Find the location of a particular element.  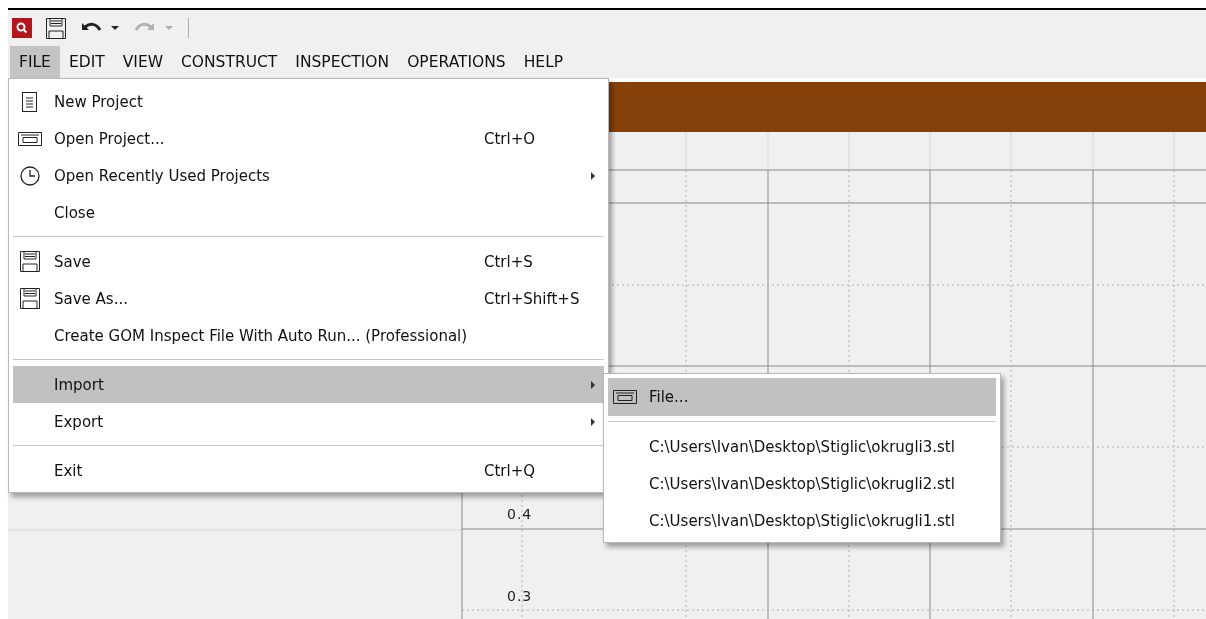

menu-item: Save Ctrl+S is located at coordinates (308, 261).